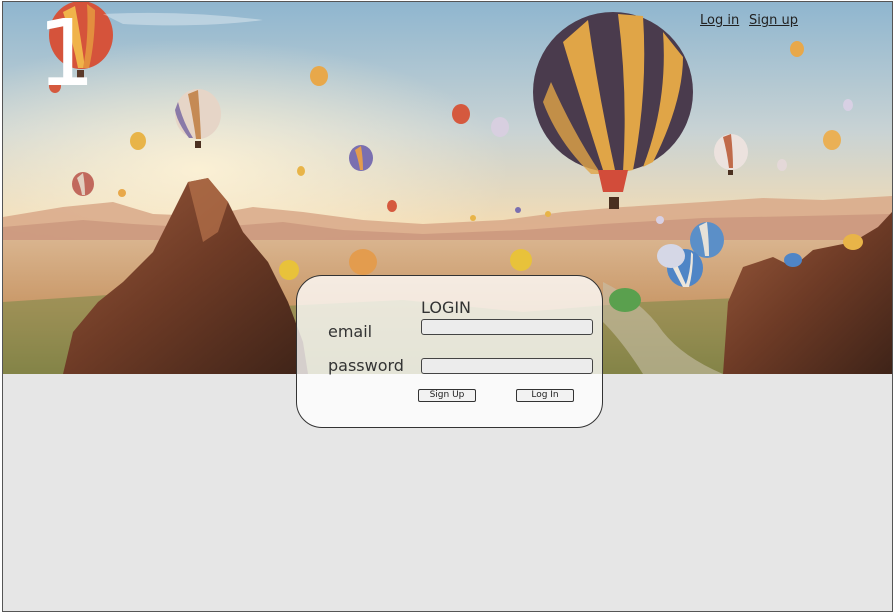 The image size is (894, 614). What do you see at coordinates (545, 395) in the screenshot?
I see `login-button: Log In` at bounding box center [545, 395].